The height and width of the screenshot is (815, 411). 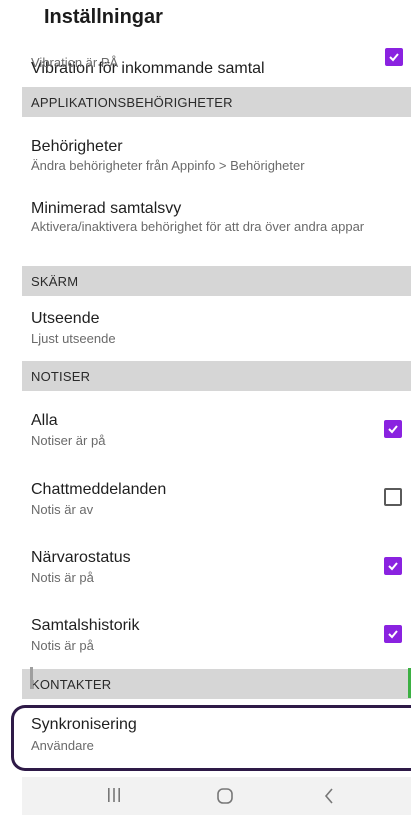 I want to click on notif-chat-item: Chattmeddelanden Notis är av, so click(x=205, y=499).